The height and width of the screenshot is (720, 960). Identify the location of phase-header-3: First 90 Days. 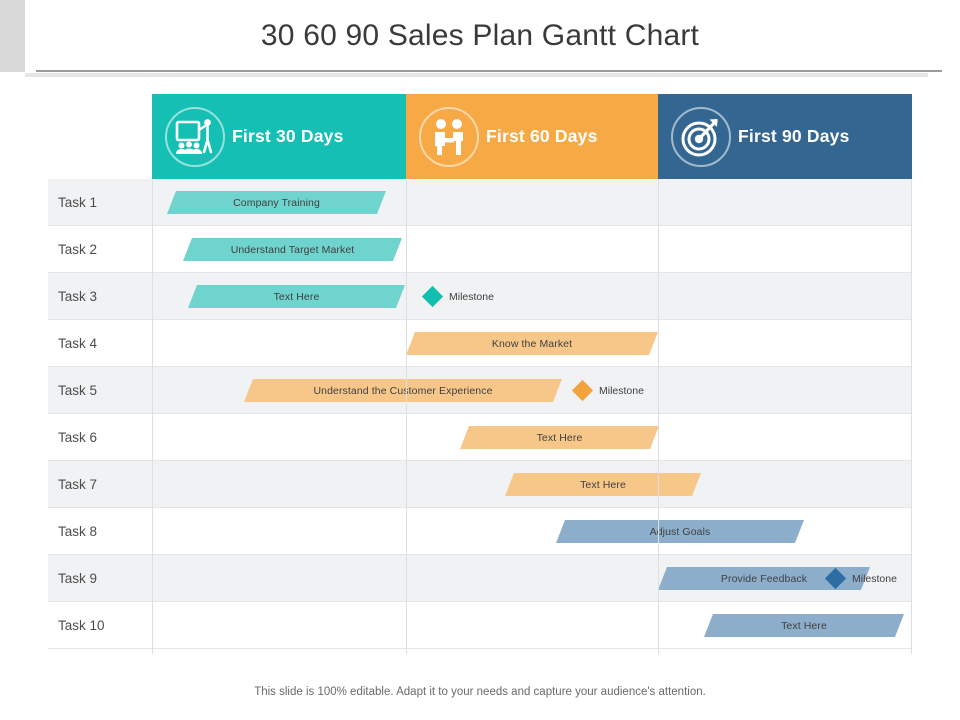
(785, 136).